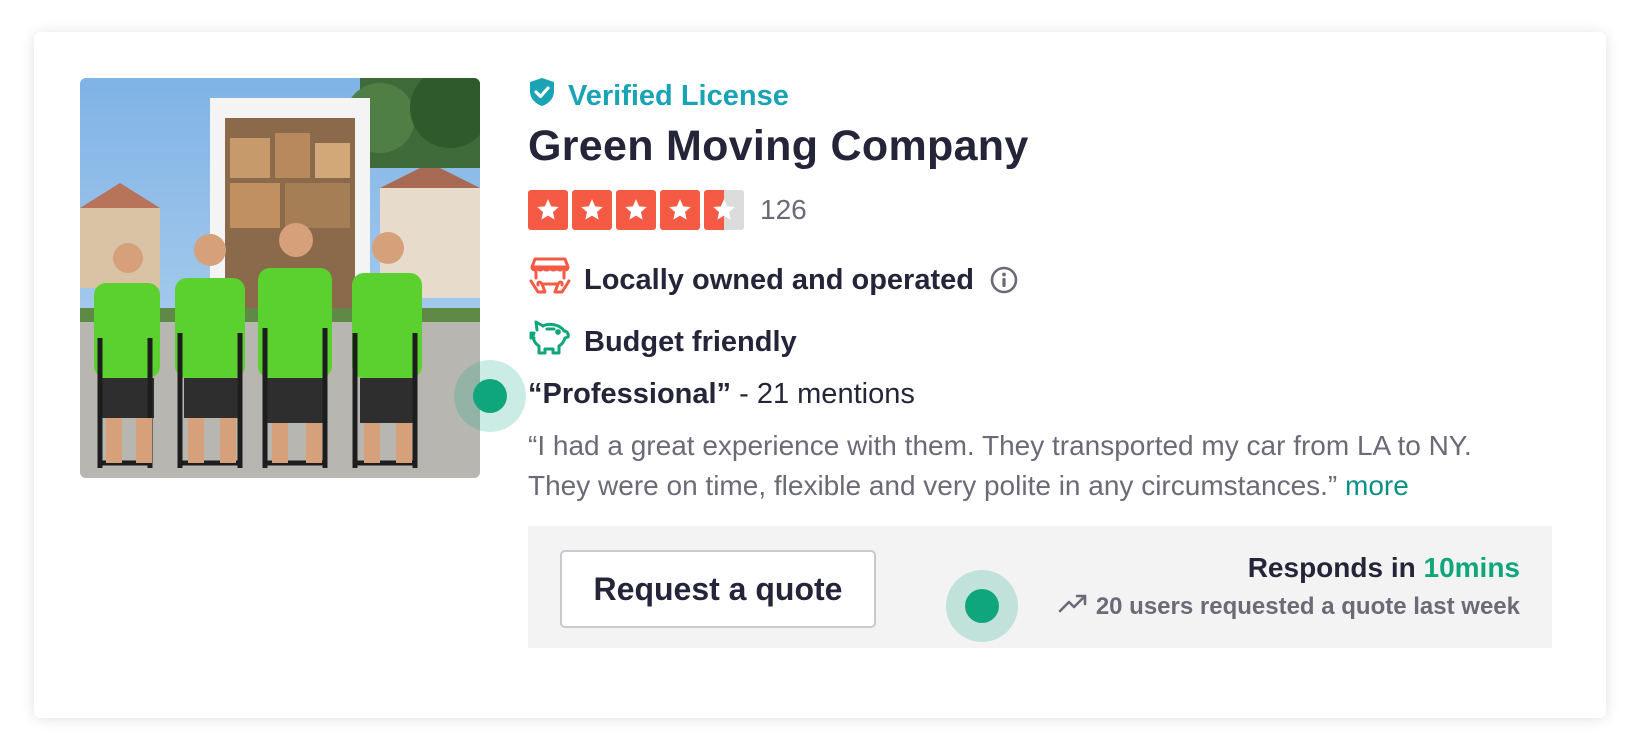 This screenshot has width=1640, height=752. I want to click on local-owner-icon, so click(550, 280).